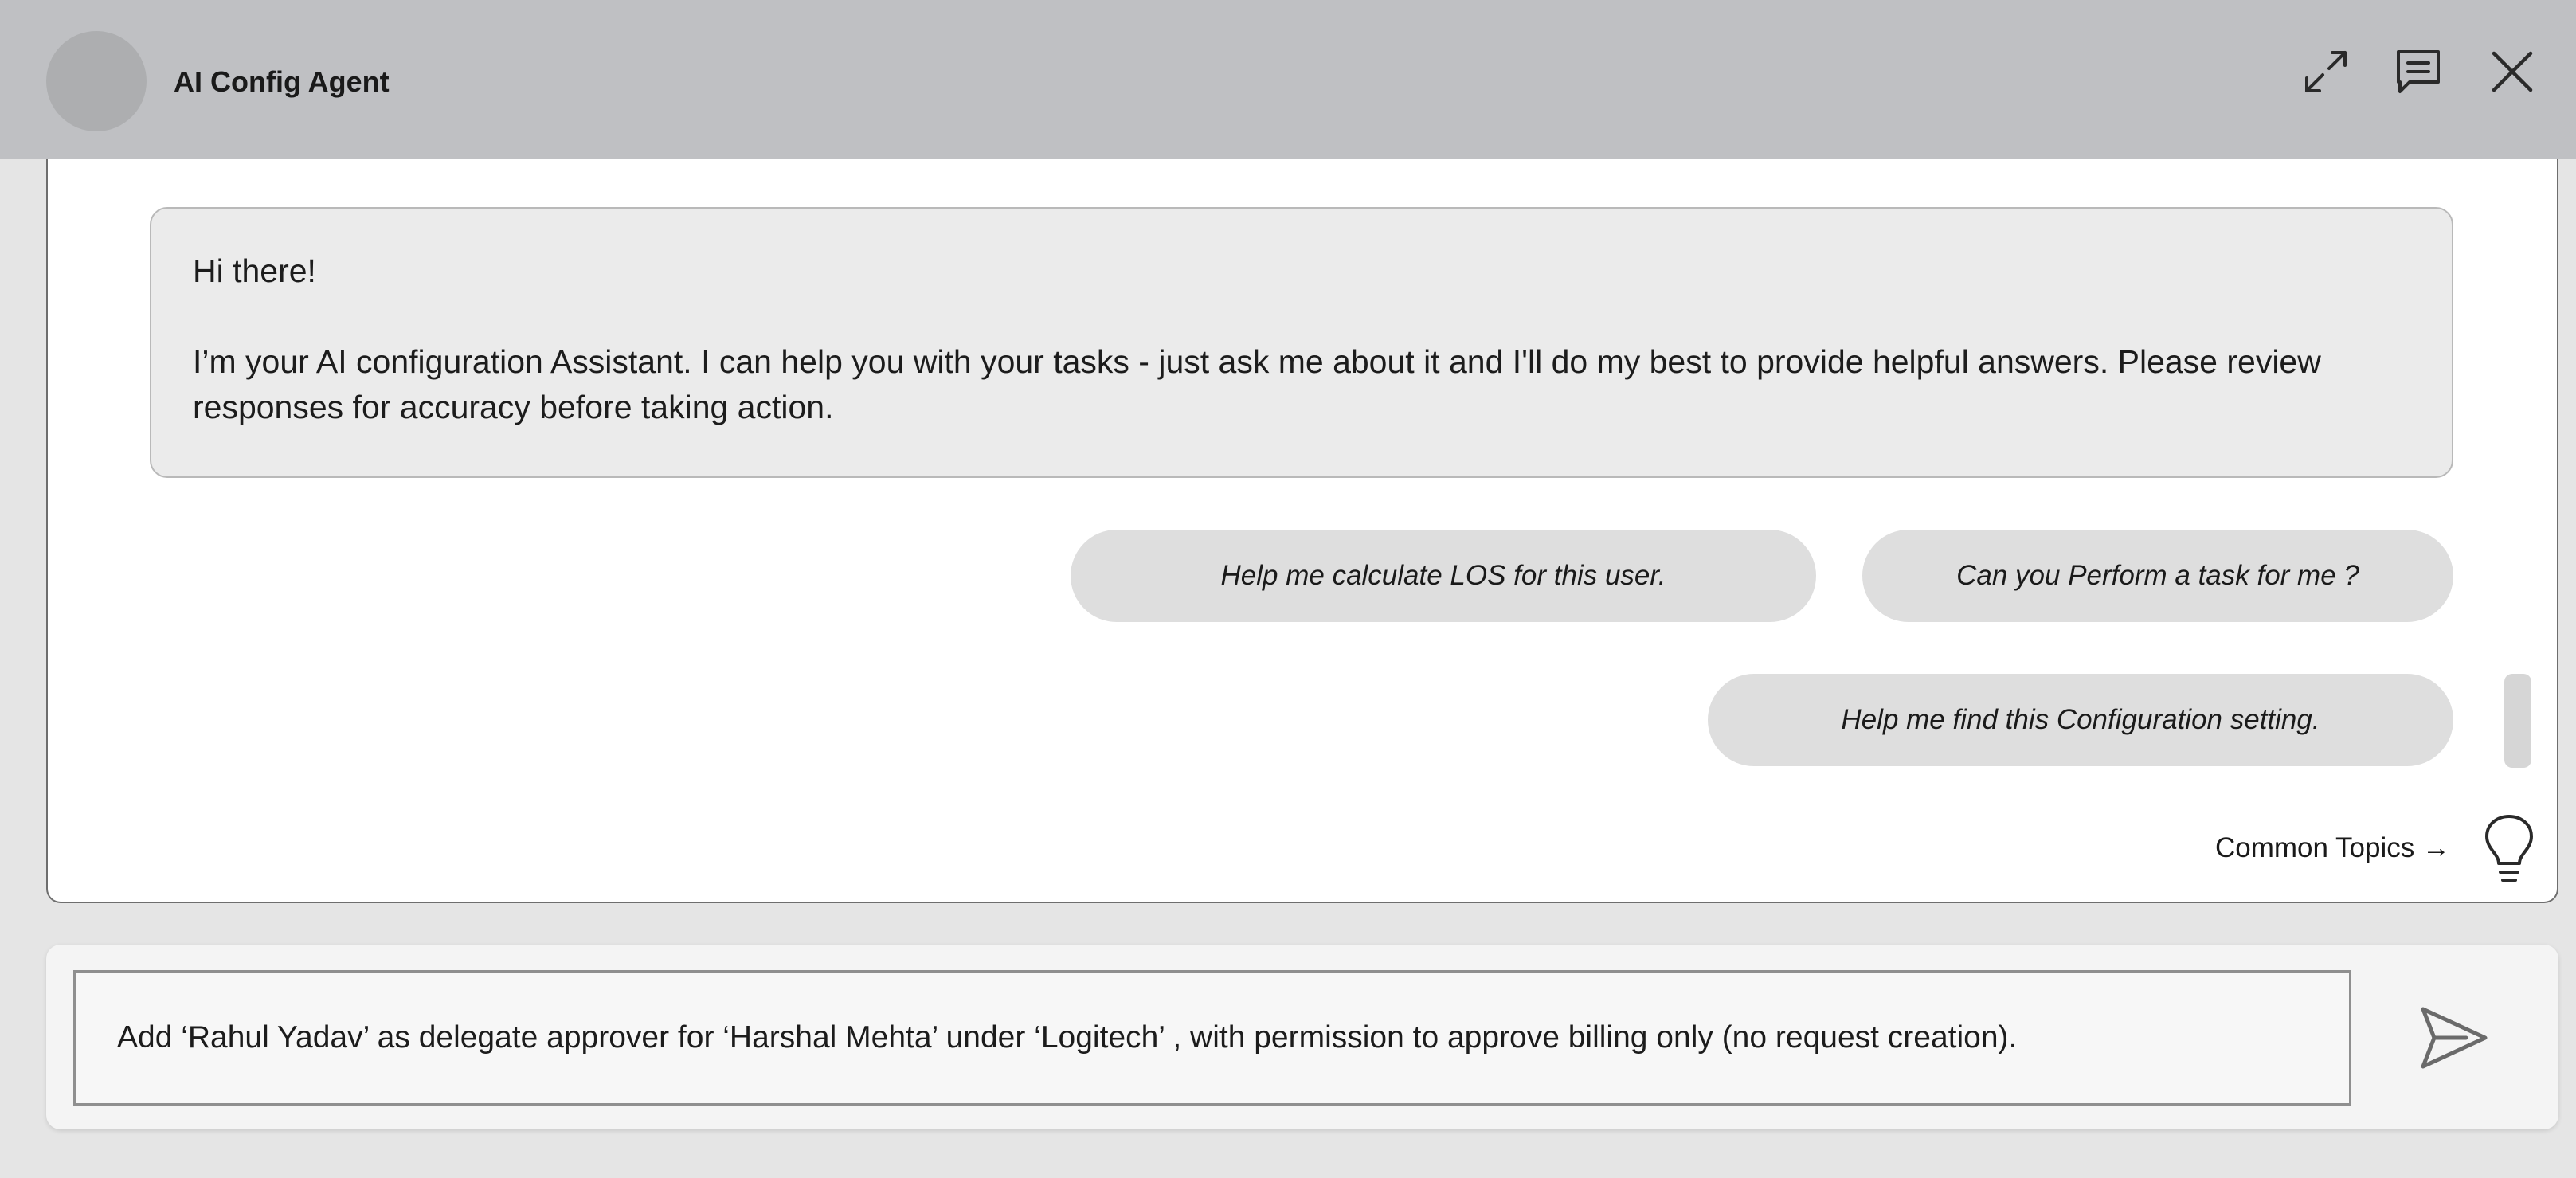 This screenshot has height=1178, width=2576. Describe the element at coordinates (254, 270) in the screenshot. I see `assistant-greeting: Hi there!` at that location.